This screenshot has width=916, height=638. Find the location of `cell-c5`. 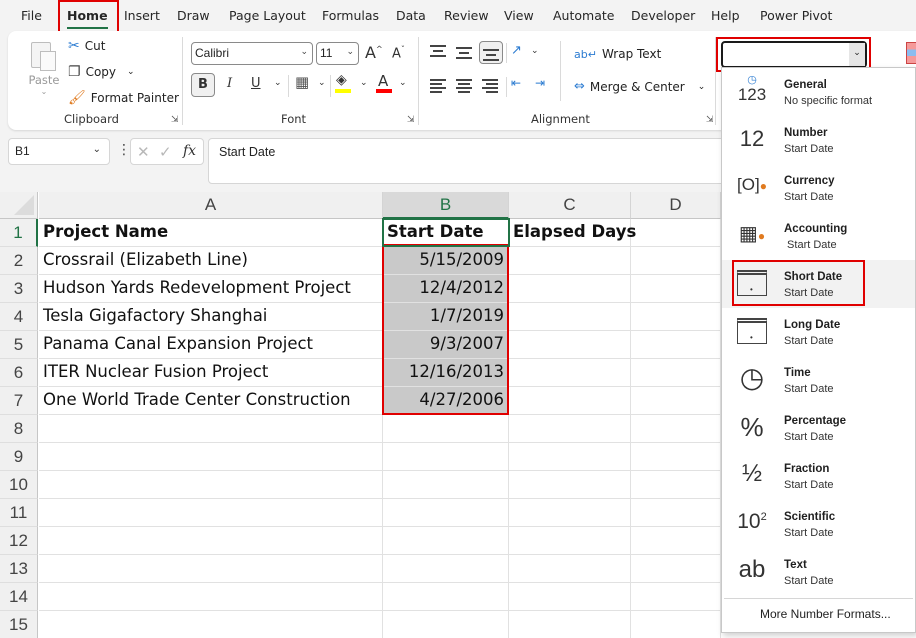

cell-c5 is located at coordinates (570, 345).